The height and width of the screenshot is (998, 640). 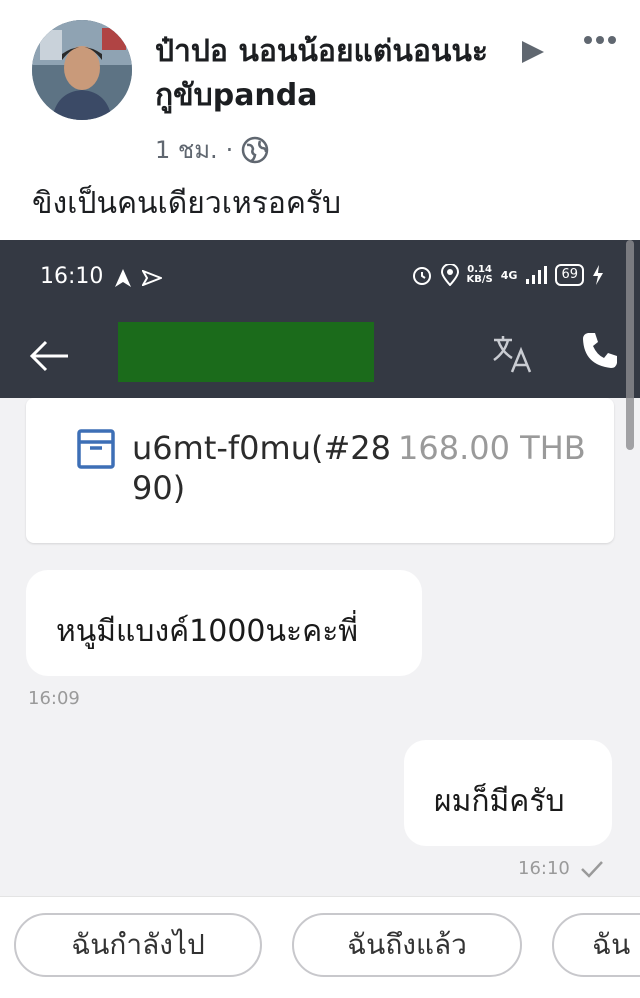 I want to click on location-icon, so click(x=449, y=275).